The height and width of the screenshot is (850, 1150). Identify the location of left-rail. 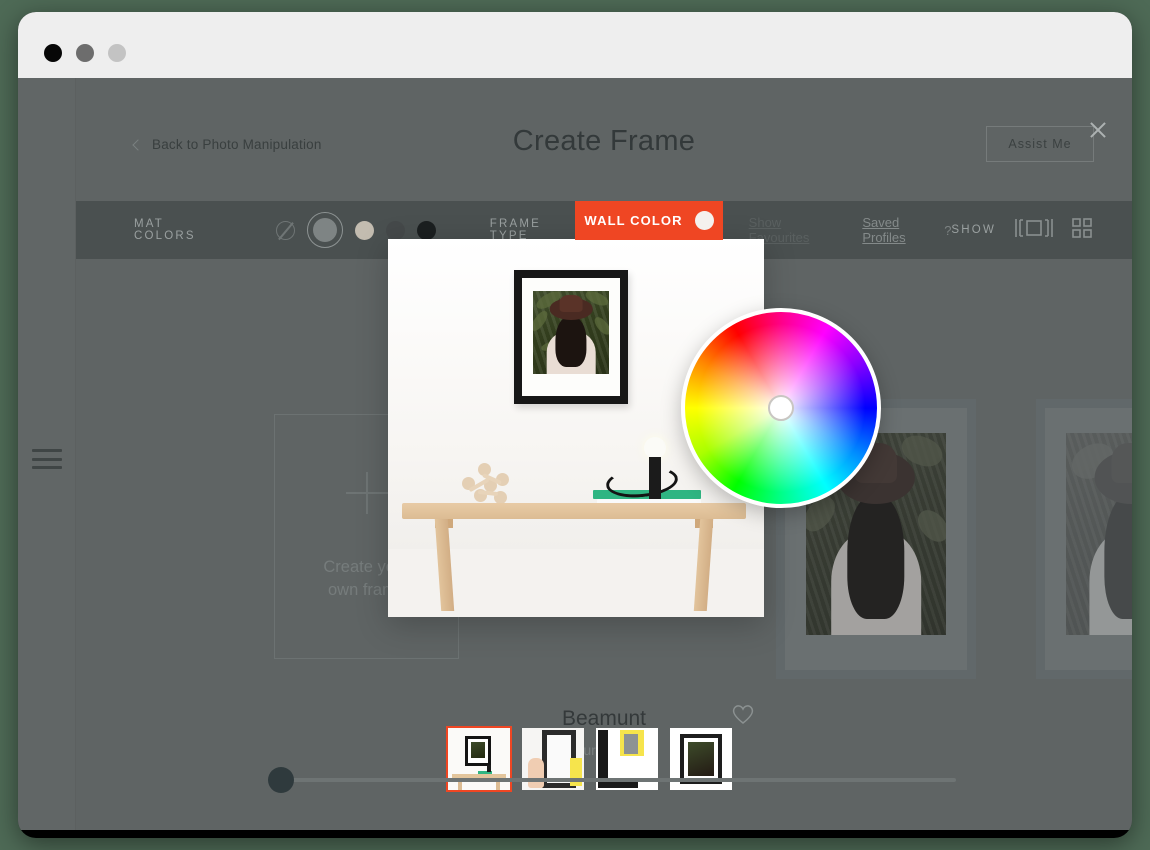
(47, 454).